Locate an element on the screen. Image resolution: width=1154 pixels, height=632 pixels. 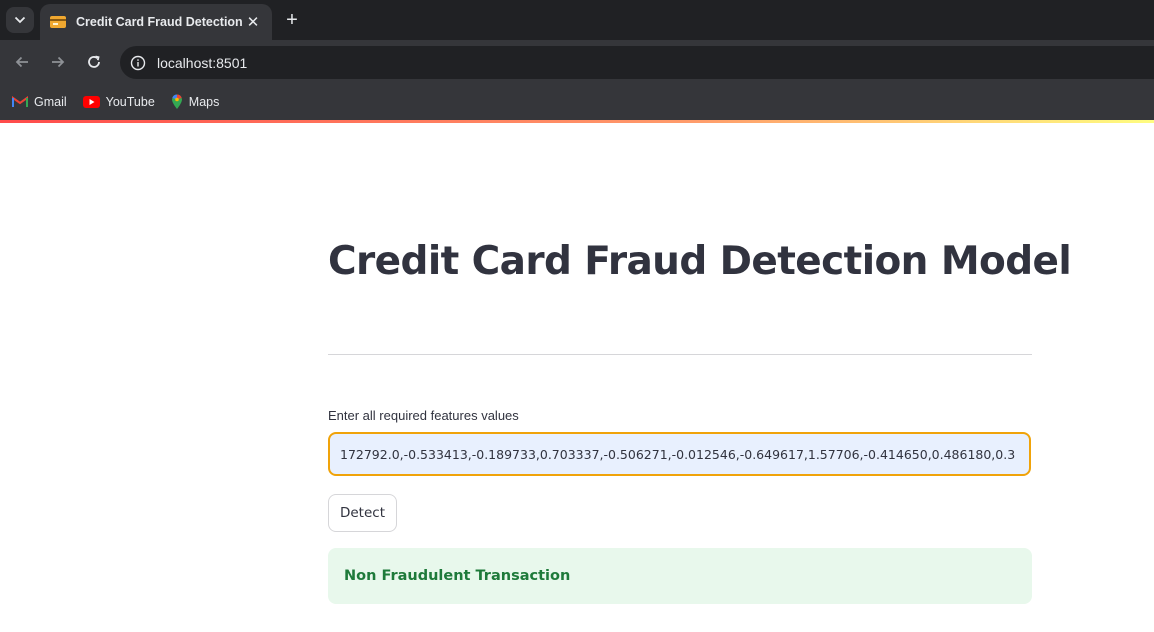
features-input-label: Enter all required features values is located at coordinates (423, 415).